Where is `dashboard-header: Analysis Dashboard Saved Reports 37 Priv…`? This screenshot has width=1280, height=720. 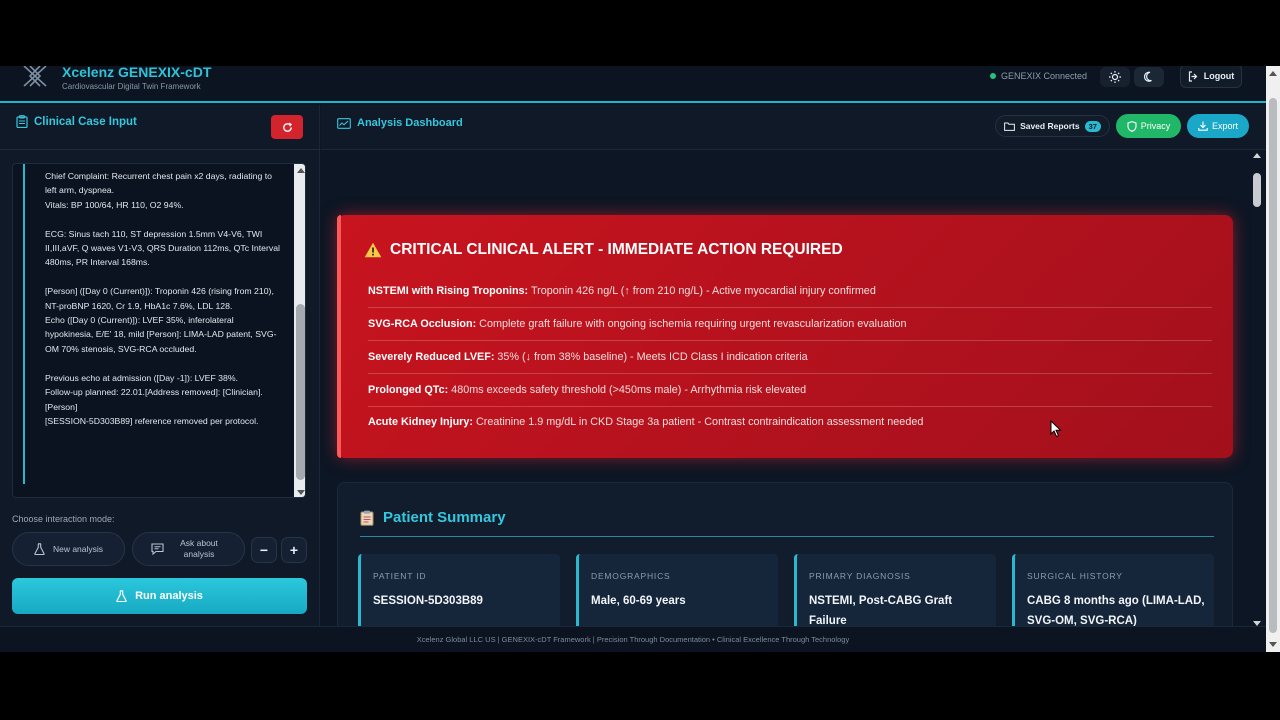 dashboard-header: Analysis Dashboard Saved Reports 37 Priv… is located at coordinates (793, 127).